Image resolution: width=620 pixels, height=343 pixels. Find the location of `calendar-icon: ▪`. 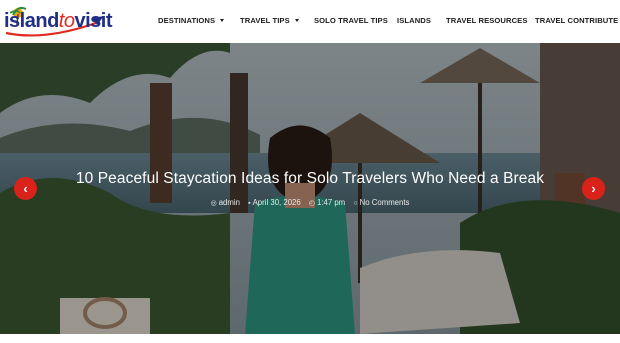

calendar-icon: ▪ is located at coordinates (249, 203).